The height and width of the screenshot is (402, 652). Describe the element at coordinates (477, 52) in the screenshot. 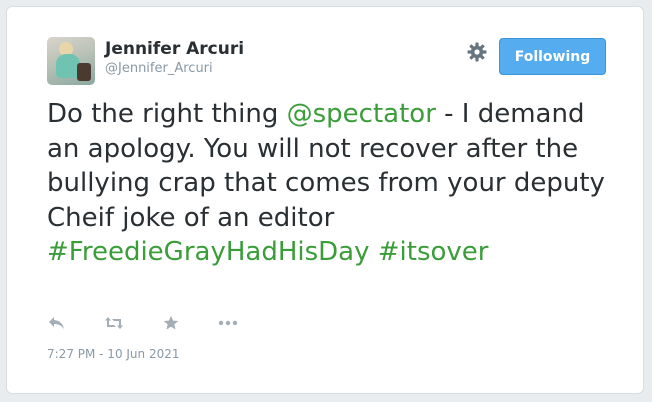

I see `gear-icon` at that location.